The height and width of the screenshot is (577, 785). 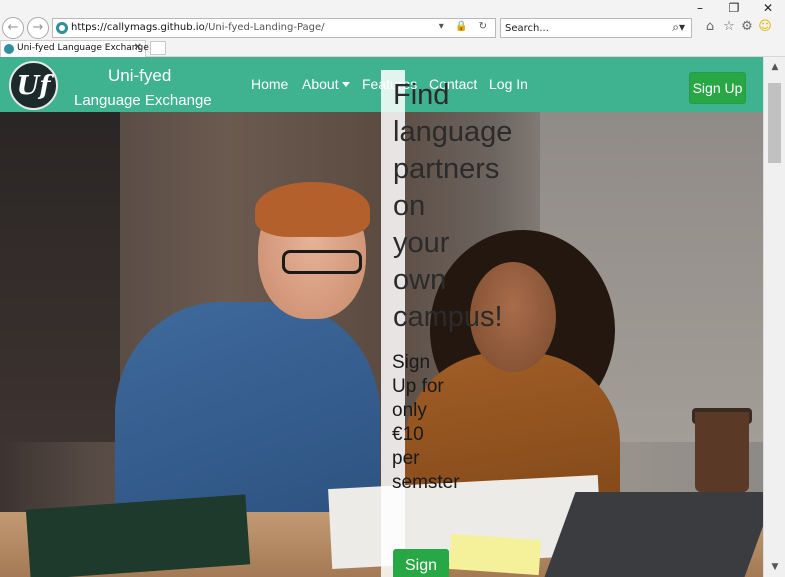 I want to click on page-scrollbar: ▲ ▼, so click(x=774, y=317).